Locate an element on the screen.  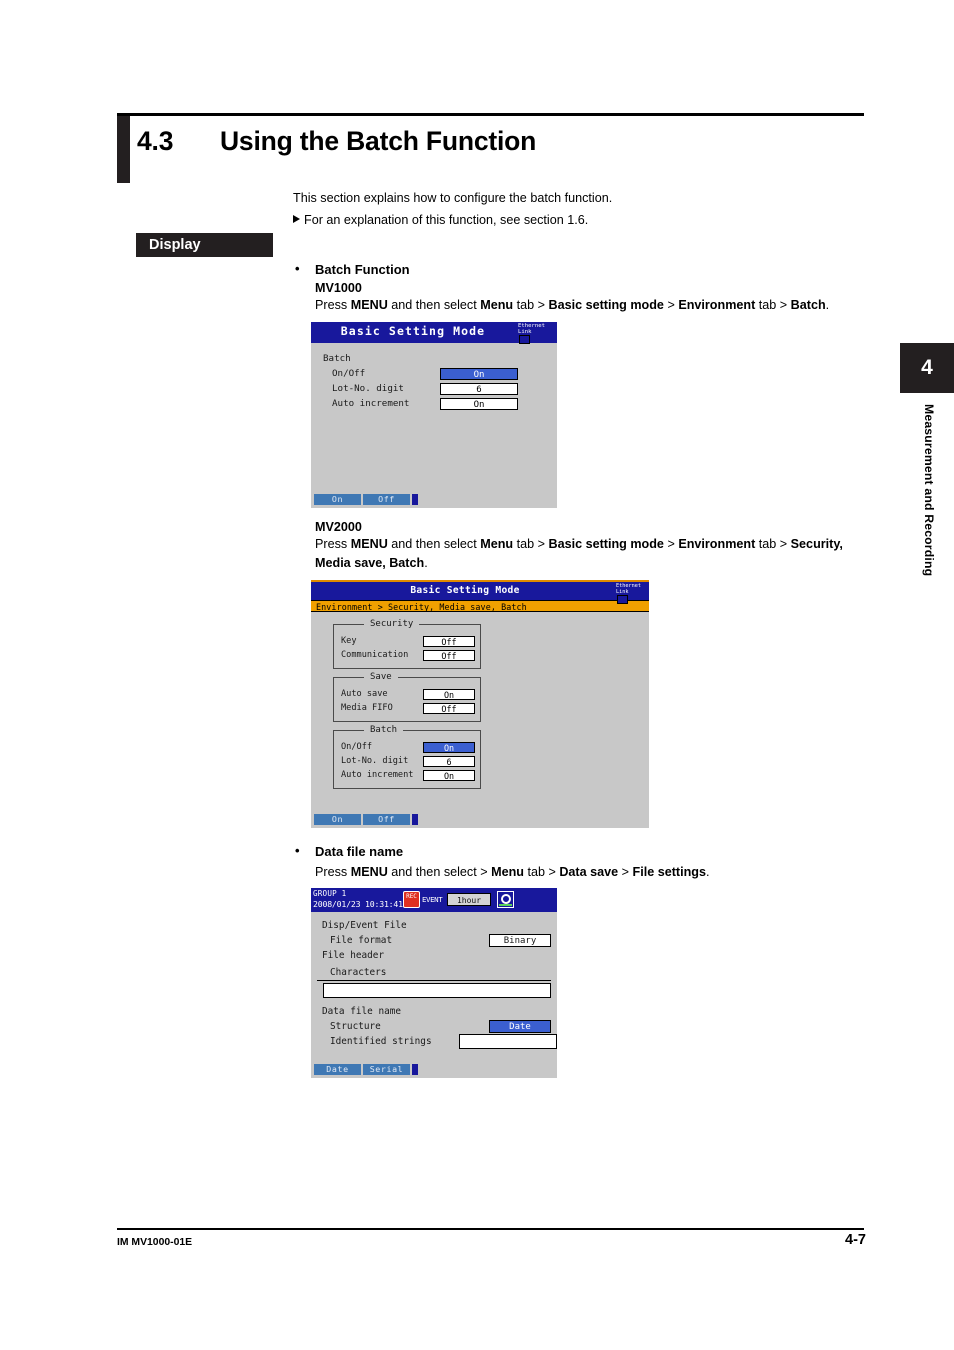
batch-function-heading: Batch Function is located at coordinates (583, 269).